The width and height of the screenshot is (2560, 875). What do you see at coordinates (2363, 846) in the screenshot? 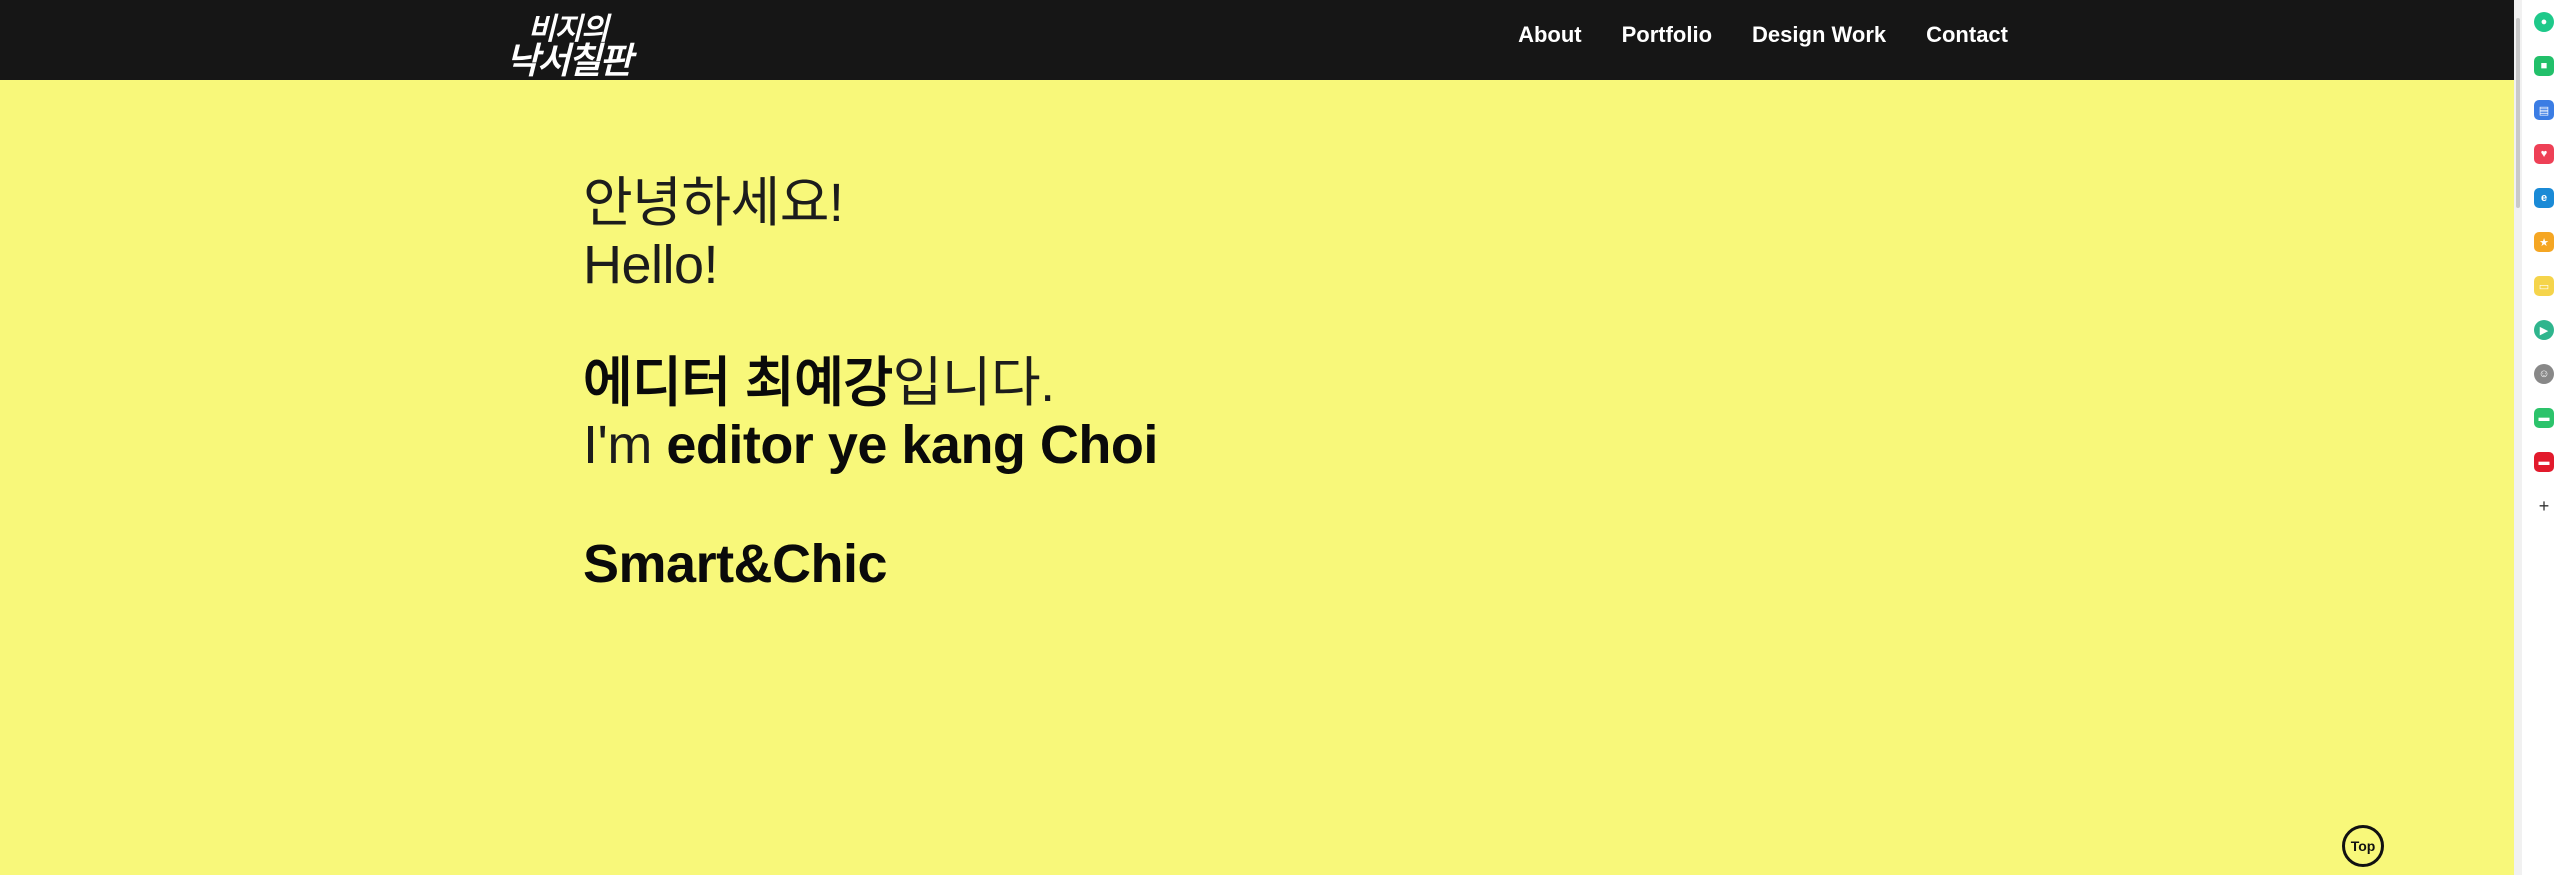
I see `scroll-top-button: Top` at bounding box center [2363, 846].